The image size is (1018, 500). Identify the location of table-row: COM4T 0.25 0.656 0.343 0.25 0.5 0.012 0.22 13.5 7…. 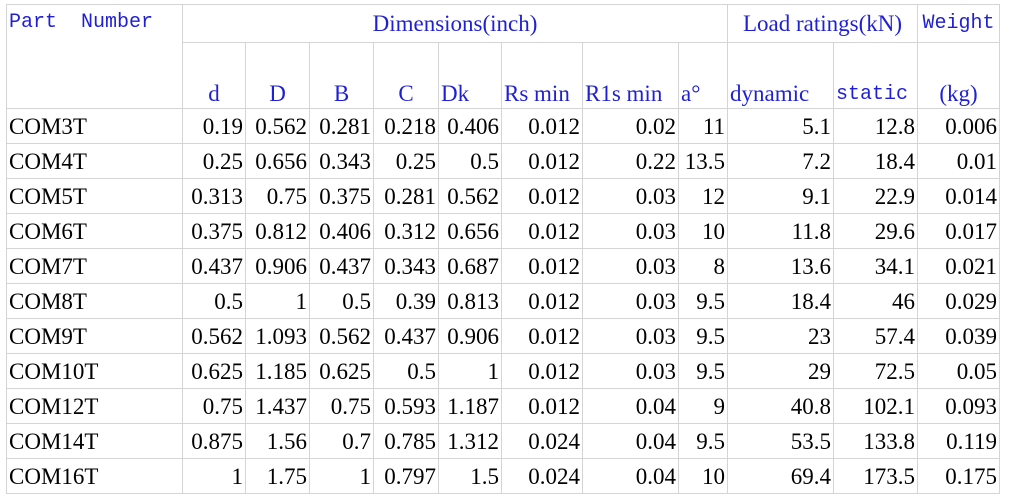
(503, 161).